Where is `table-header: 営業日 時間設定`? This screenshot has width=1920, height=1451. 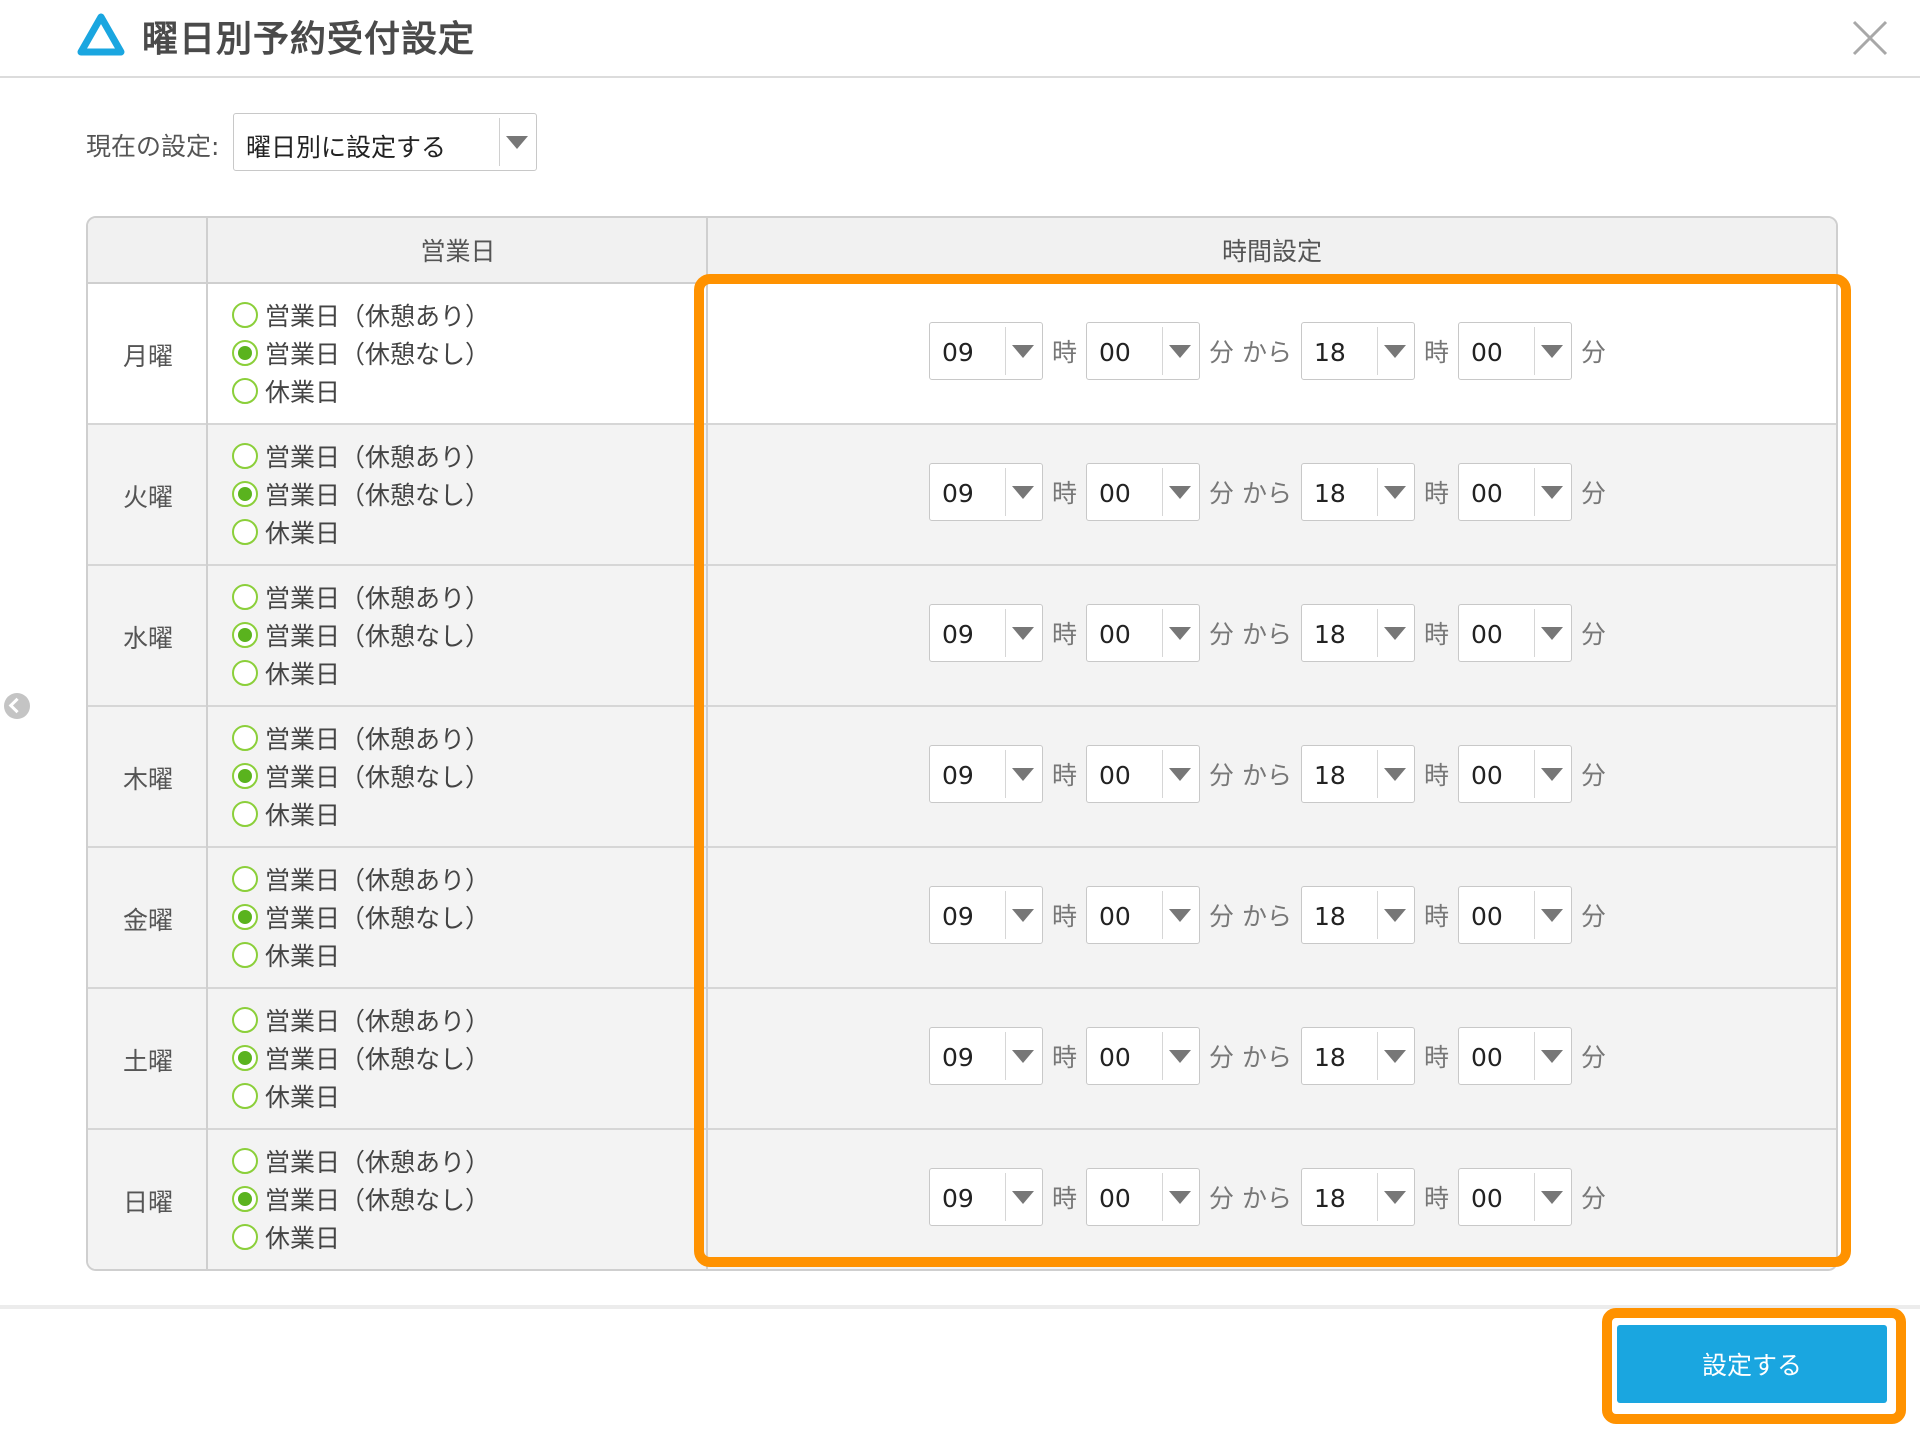
table-header: 営業日 時間設定 is located at coordinates (962, 251).